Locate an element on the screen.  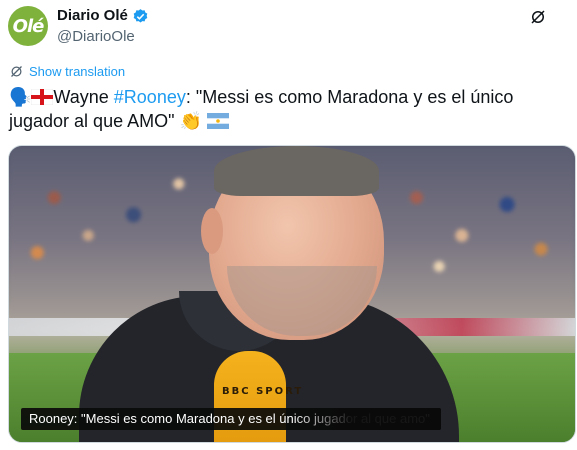
tweet-text-start: Wayne is located at coordinates (83, 97).